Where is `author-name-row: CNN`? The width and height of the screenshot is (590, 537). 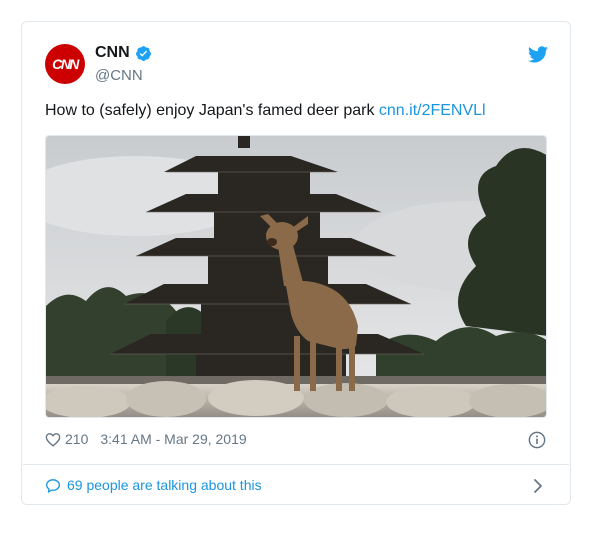
author-name-row: CNN is located at coordinates (123, 53).